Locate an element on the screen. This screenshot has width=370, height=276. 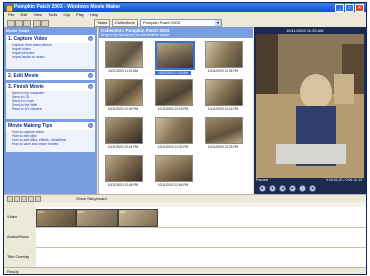
clip-caption: 10/11/2003 12:16 PM is located at coordinates (223, 109).